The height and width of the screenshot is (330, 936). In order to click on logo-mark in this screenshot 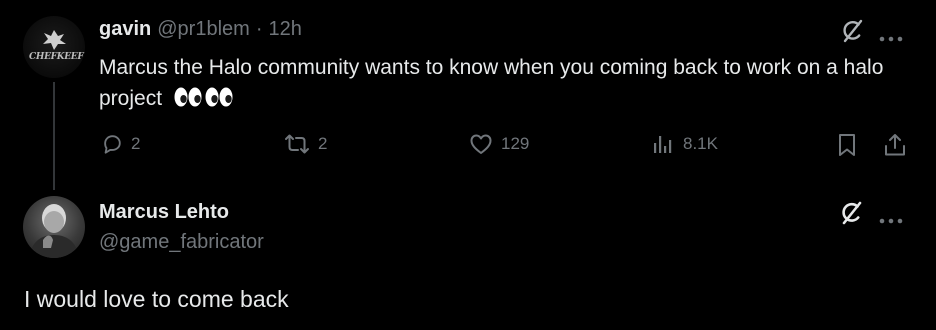, I will do `click(54, 40)`.